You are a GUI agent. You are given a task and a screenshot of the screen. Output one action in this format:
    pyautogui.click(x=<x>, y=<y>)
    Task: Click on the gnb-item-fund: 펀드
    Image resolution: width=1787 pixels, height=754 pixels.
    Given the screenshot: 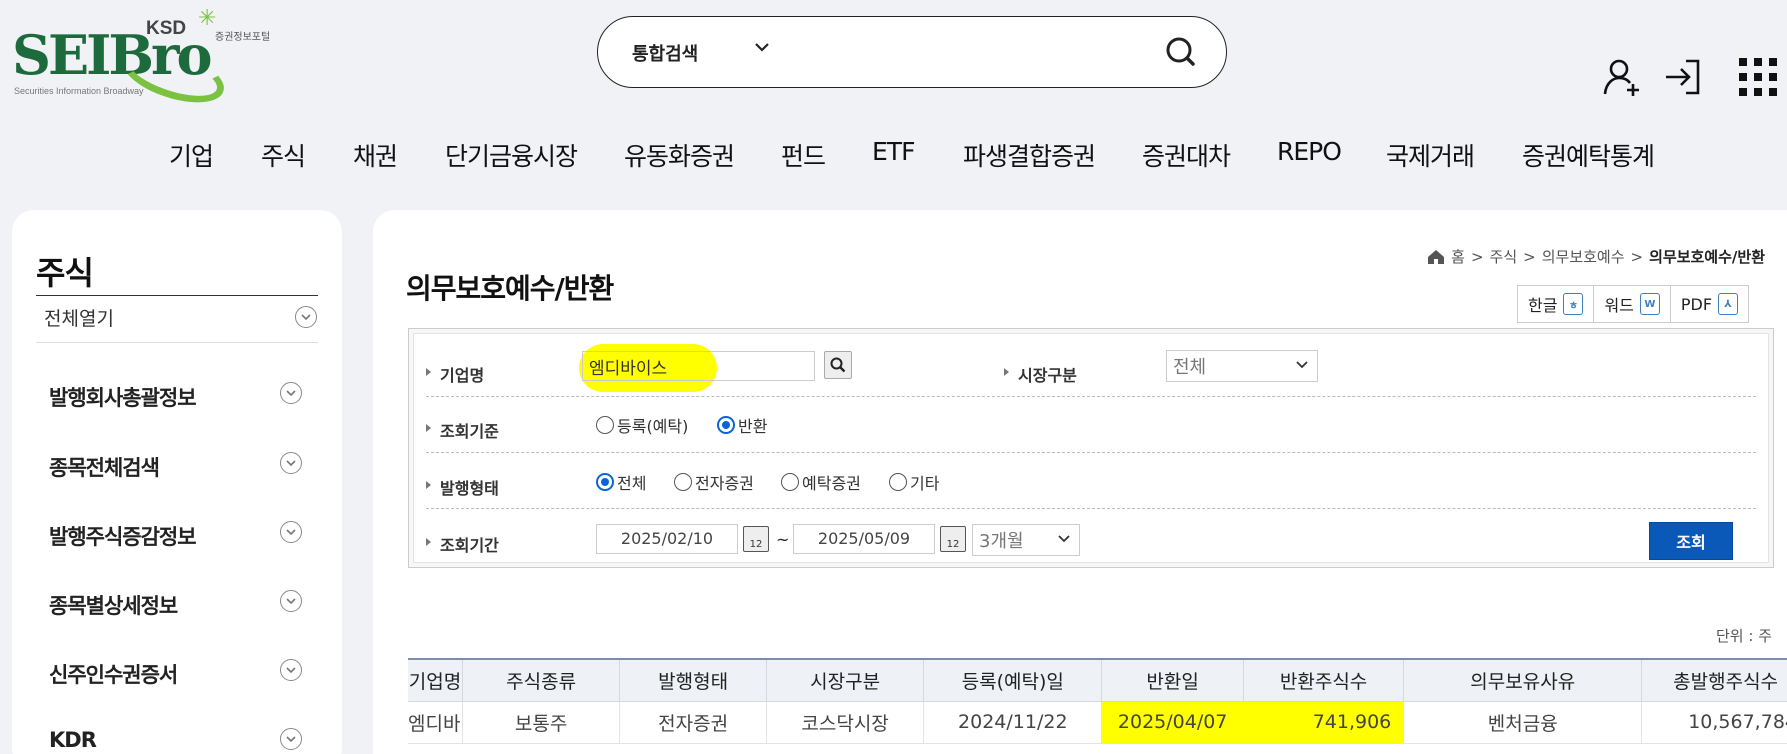 What is the action you would take?
    pyautogui.click(x=803, y=155)
    